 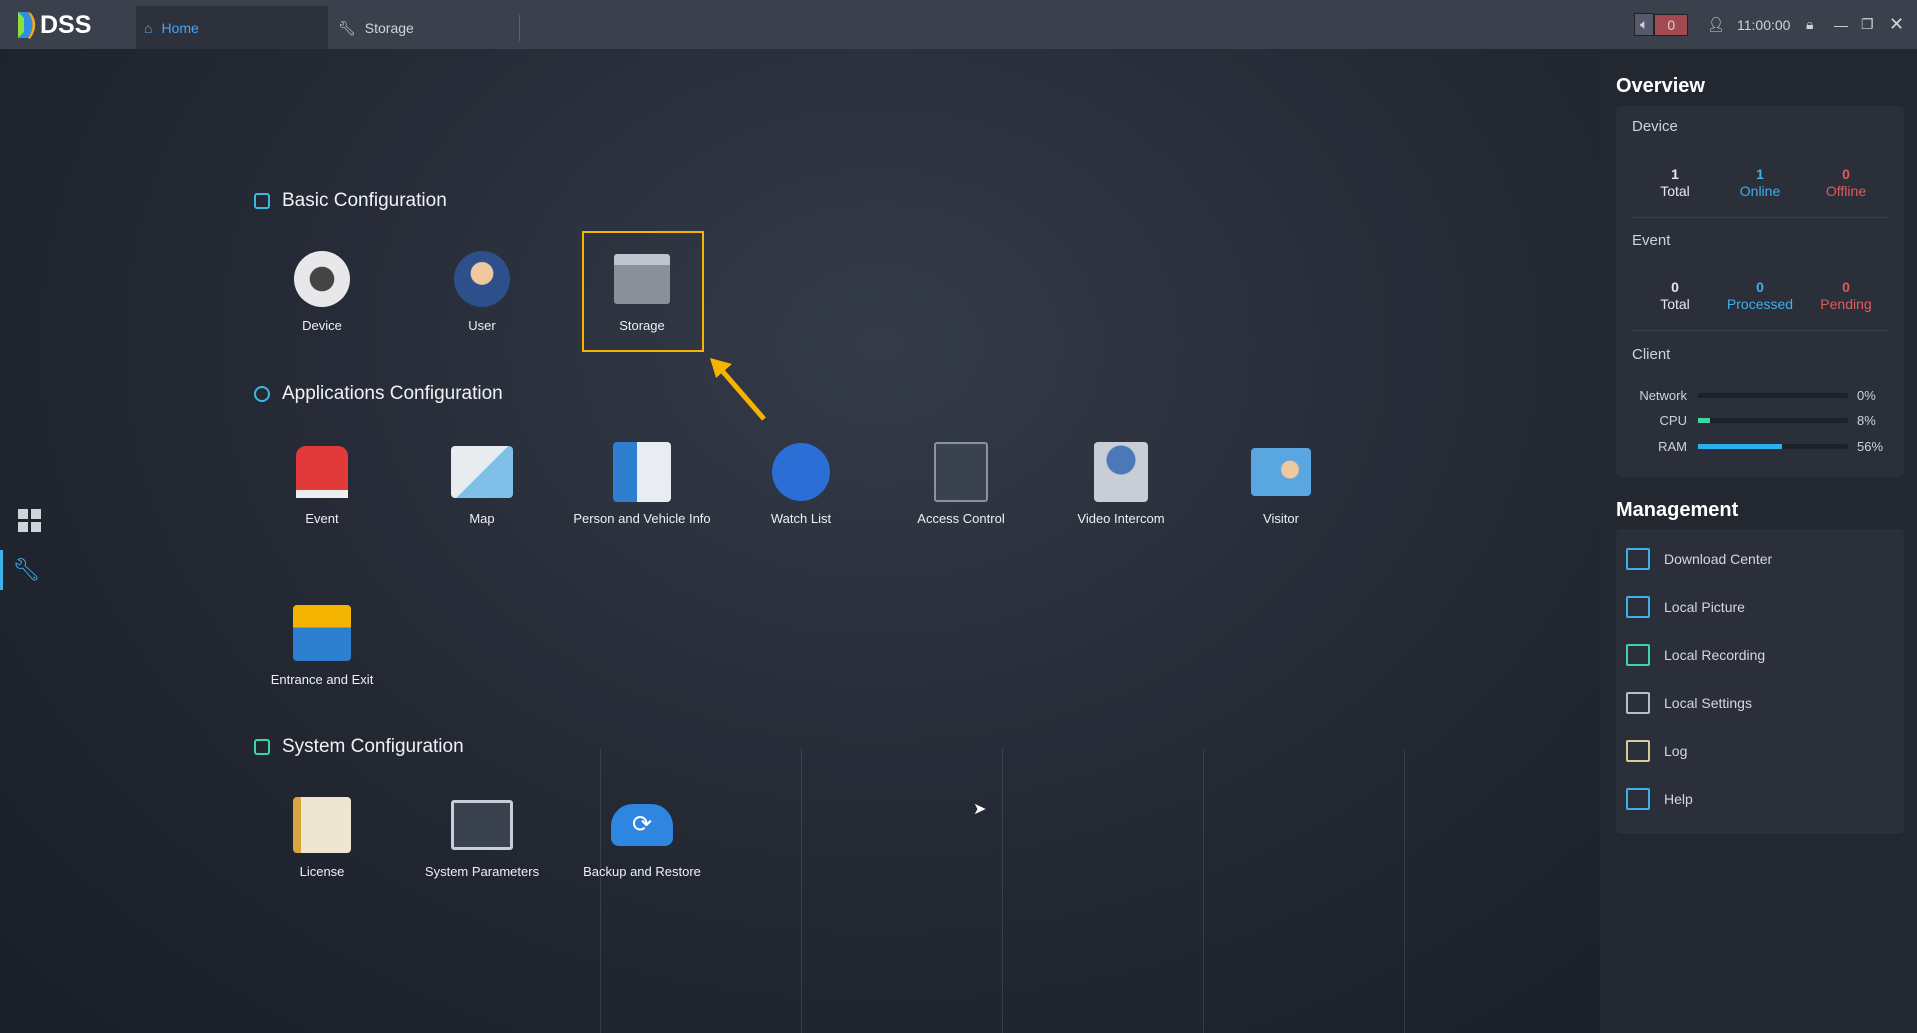 What do you see at coordinates (642, 472) in the screenshot?
I see `id-card-icon` at bounding box center [642, 472].